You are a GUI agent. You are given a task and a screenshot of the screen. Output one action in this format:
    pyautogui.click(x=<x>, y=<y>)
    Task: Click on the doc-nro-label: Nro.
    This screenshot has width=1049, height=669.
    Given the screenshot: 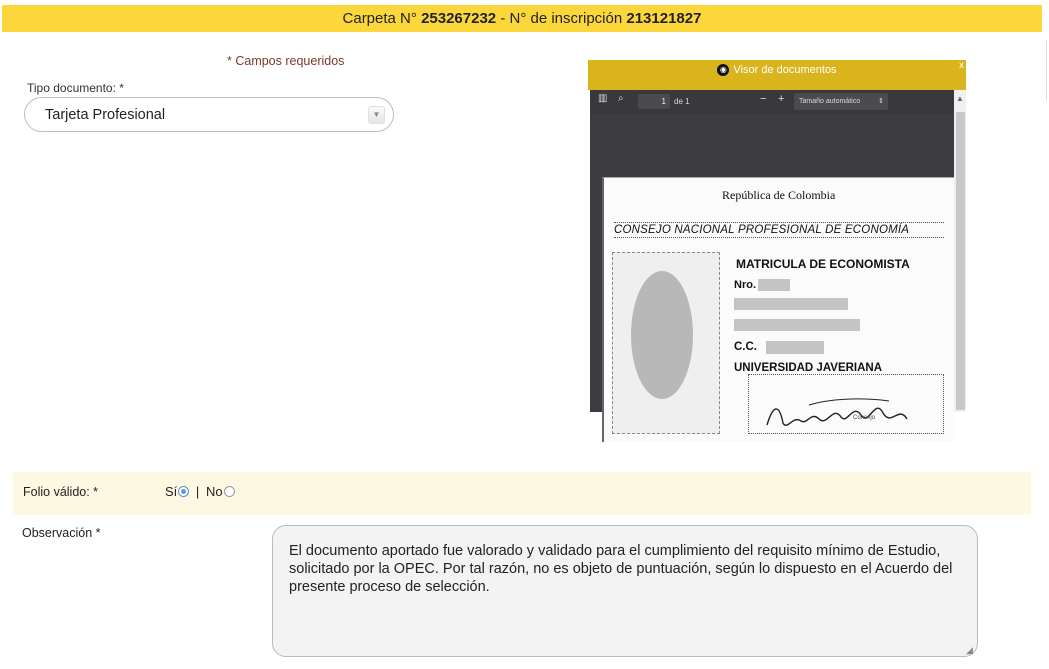 What is the action you would take?
    pyautogui.click(x=745, y=285)
    